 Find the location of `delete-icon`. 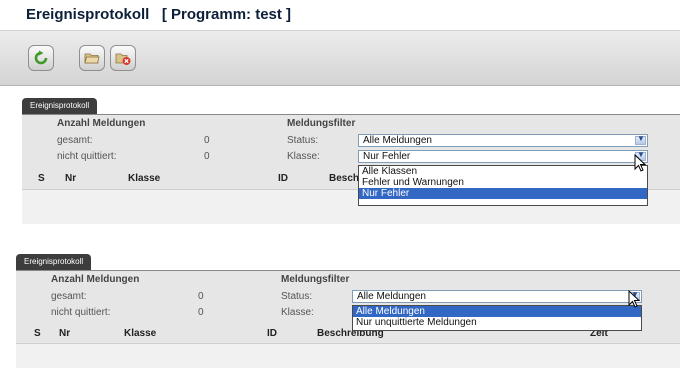

delete-icon is located at coordinates (123, 59).